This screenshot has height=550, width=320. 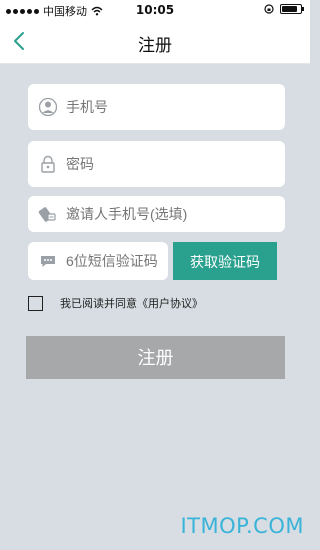 I want to click on navigation-bar: 注册, so click(x=155, y=42).